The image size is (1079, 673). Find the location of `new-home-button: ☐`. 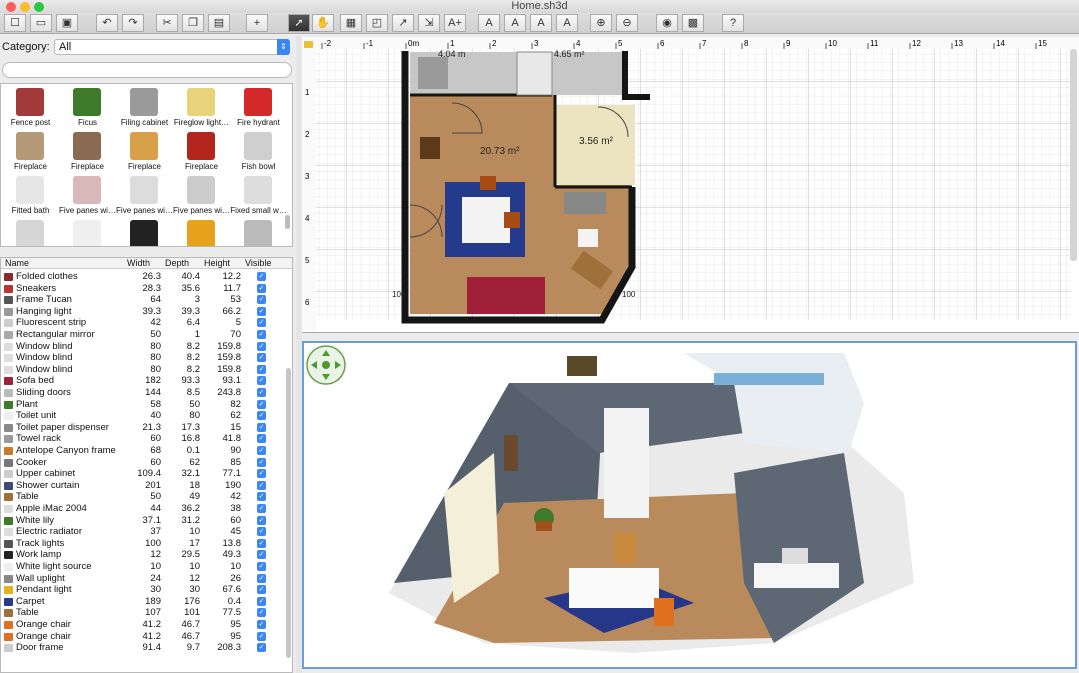

new-home-button: ☐ is located at coordinates (15, 23).